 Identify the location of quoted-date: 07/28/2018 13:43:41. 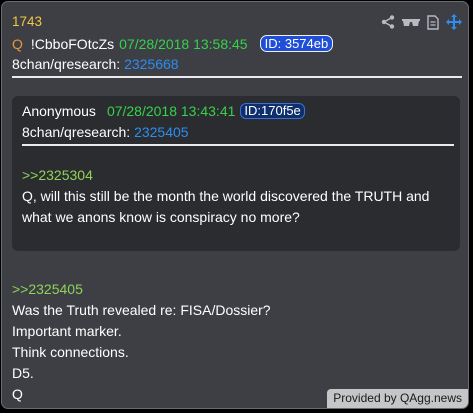
(171, 111).